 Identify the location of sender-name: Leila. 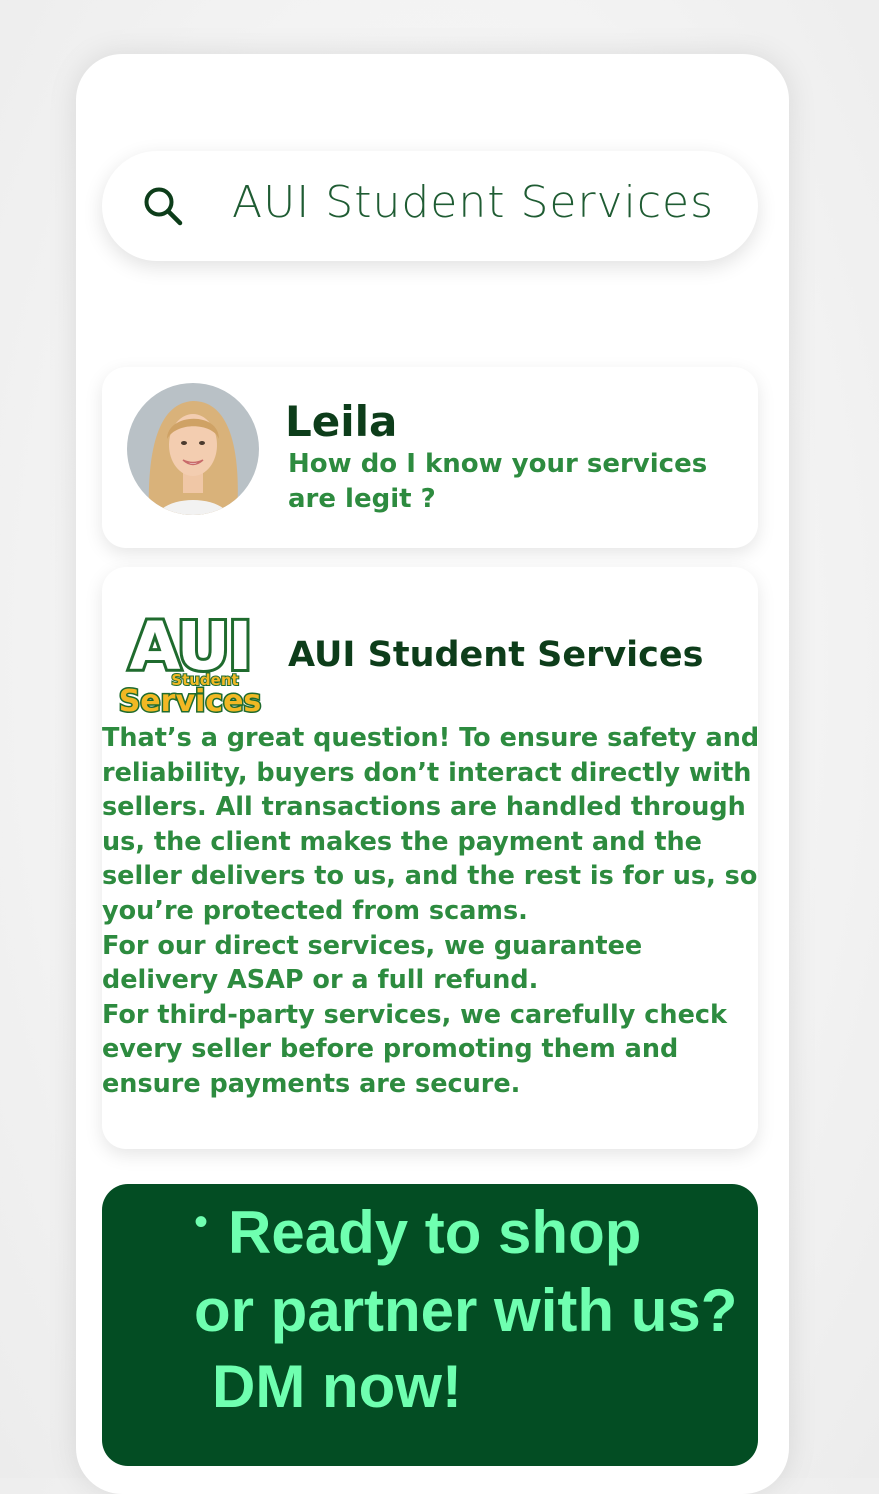
(341, 421).